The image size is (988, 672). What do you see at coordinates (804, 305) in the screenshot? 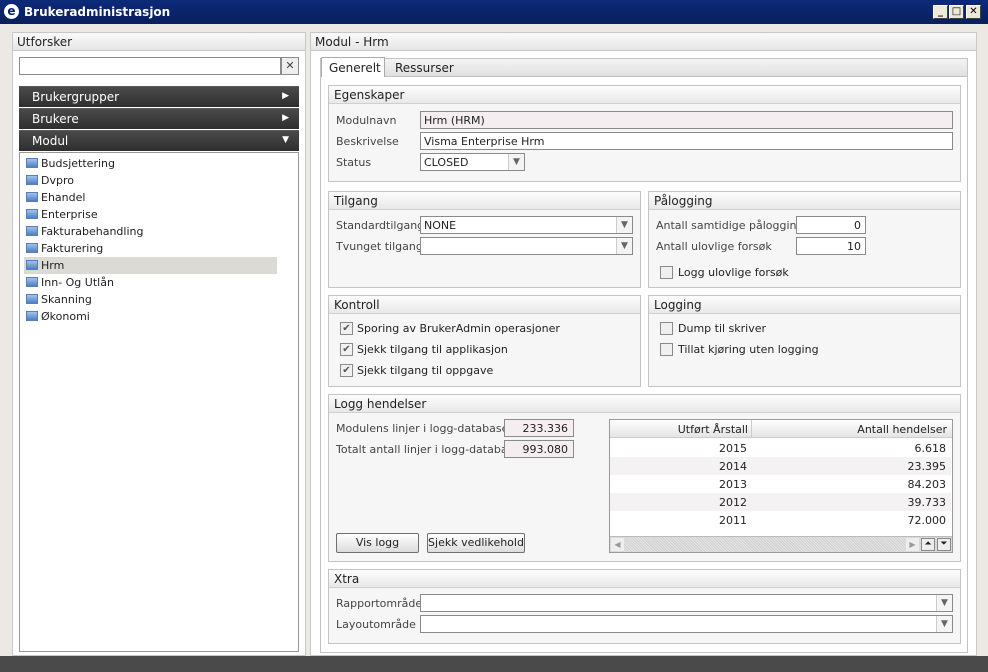
I see `group-title: Logging` at bounding box center [804, 305].